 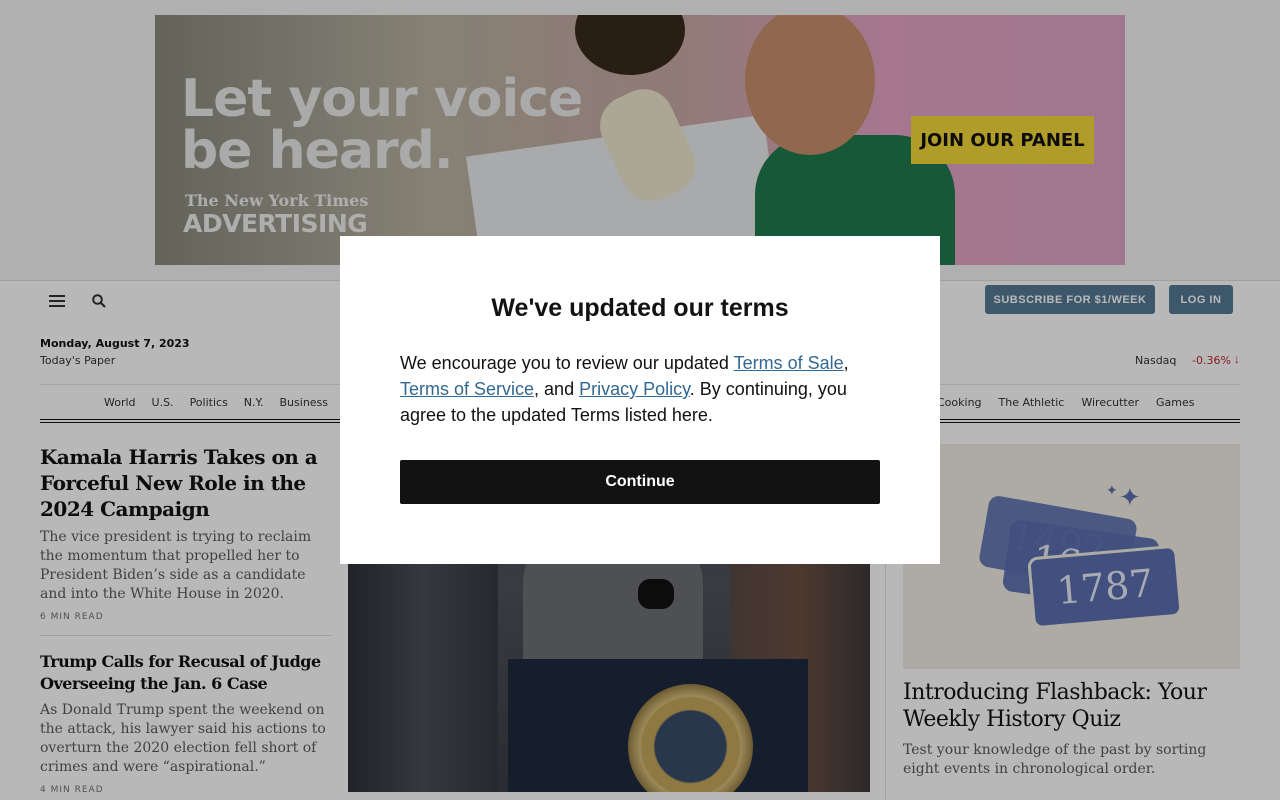 I want to click on terms-of-sale-link: Terms of Sale, so click(x=789, y=363).